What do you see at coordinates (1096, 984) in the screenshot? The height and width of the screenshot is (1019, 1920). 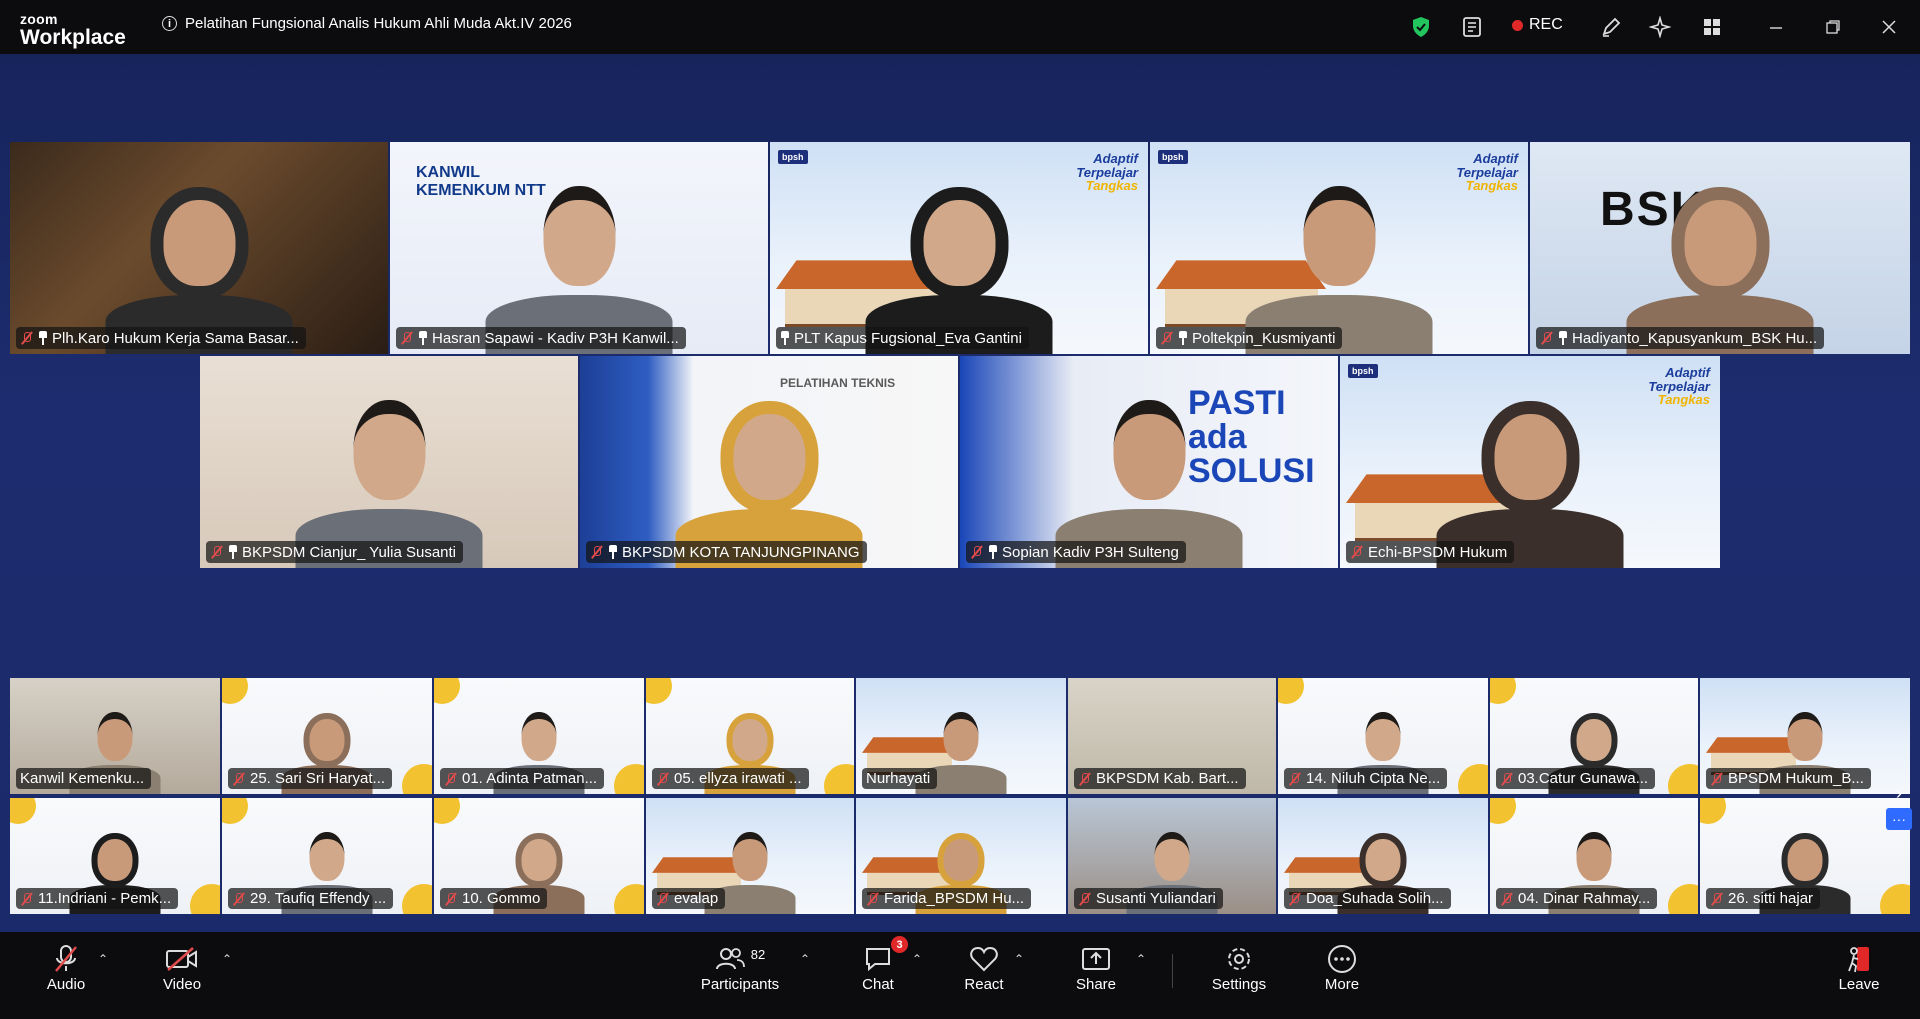 I see `share-label: Share` at bounding box center [1096, 984].